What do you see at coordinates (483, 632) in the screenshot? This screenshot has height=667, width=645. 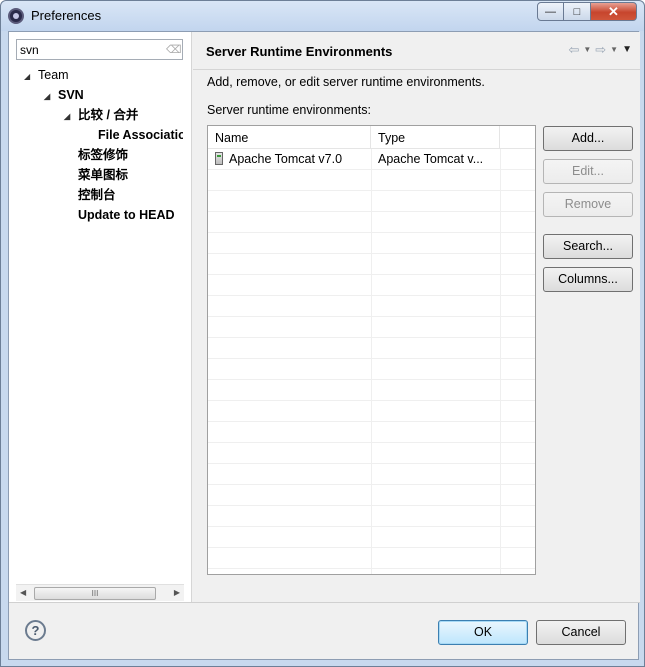 I see `ok-button: OK` at bounding box center [483, 632].